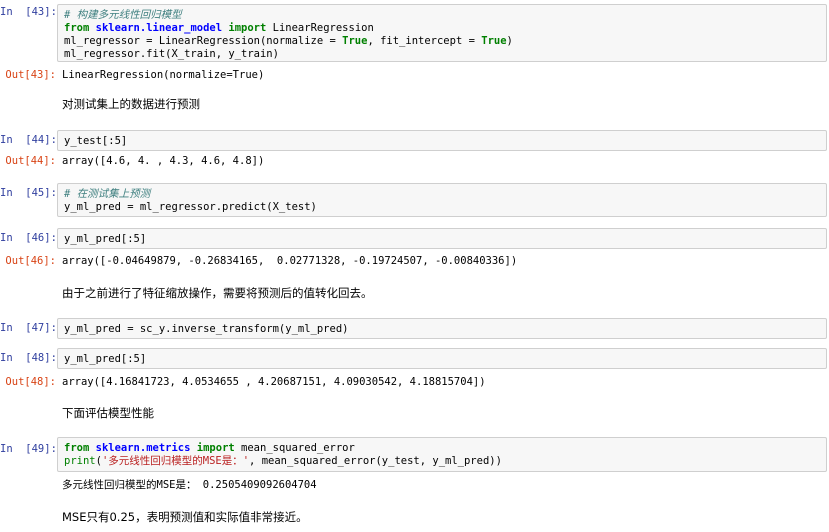  Describe the element at coordinates (175, 461) in the screenshot. I see `string-literal: '多元线性回归模型的MSE是：'` at that location.